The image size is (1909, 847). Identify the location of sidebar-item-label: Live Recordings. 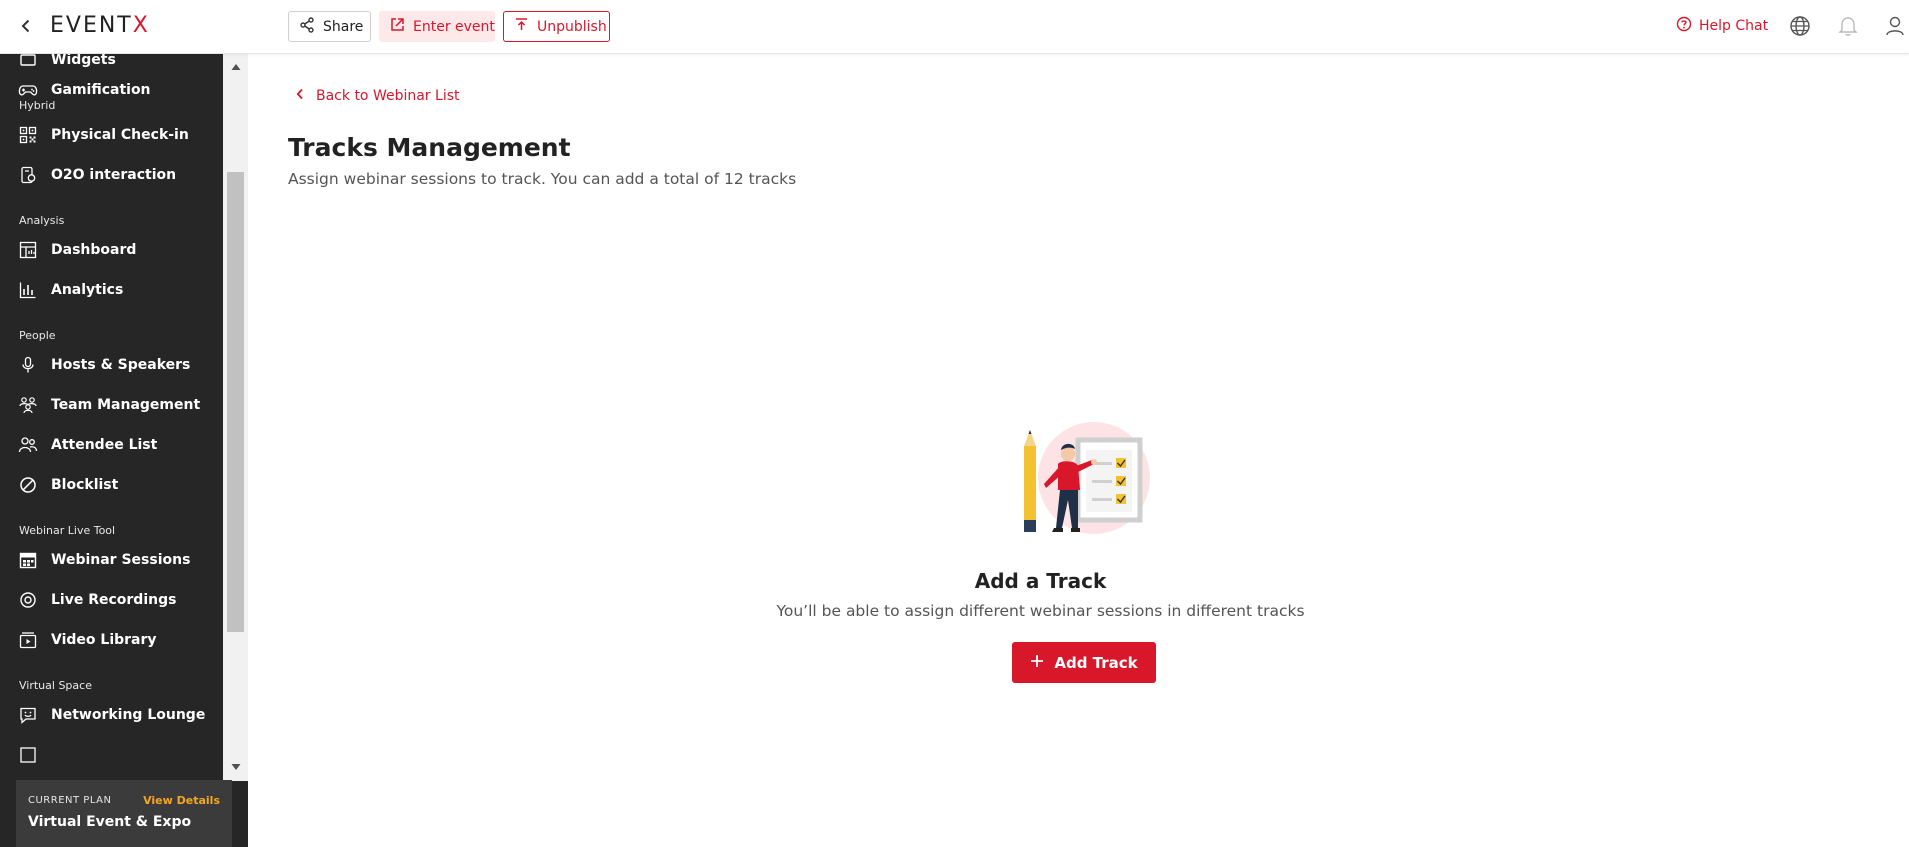
(114, 600).